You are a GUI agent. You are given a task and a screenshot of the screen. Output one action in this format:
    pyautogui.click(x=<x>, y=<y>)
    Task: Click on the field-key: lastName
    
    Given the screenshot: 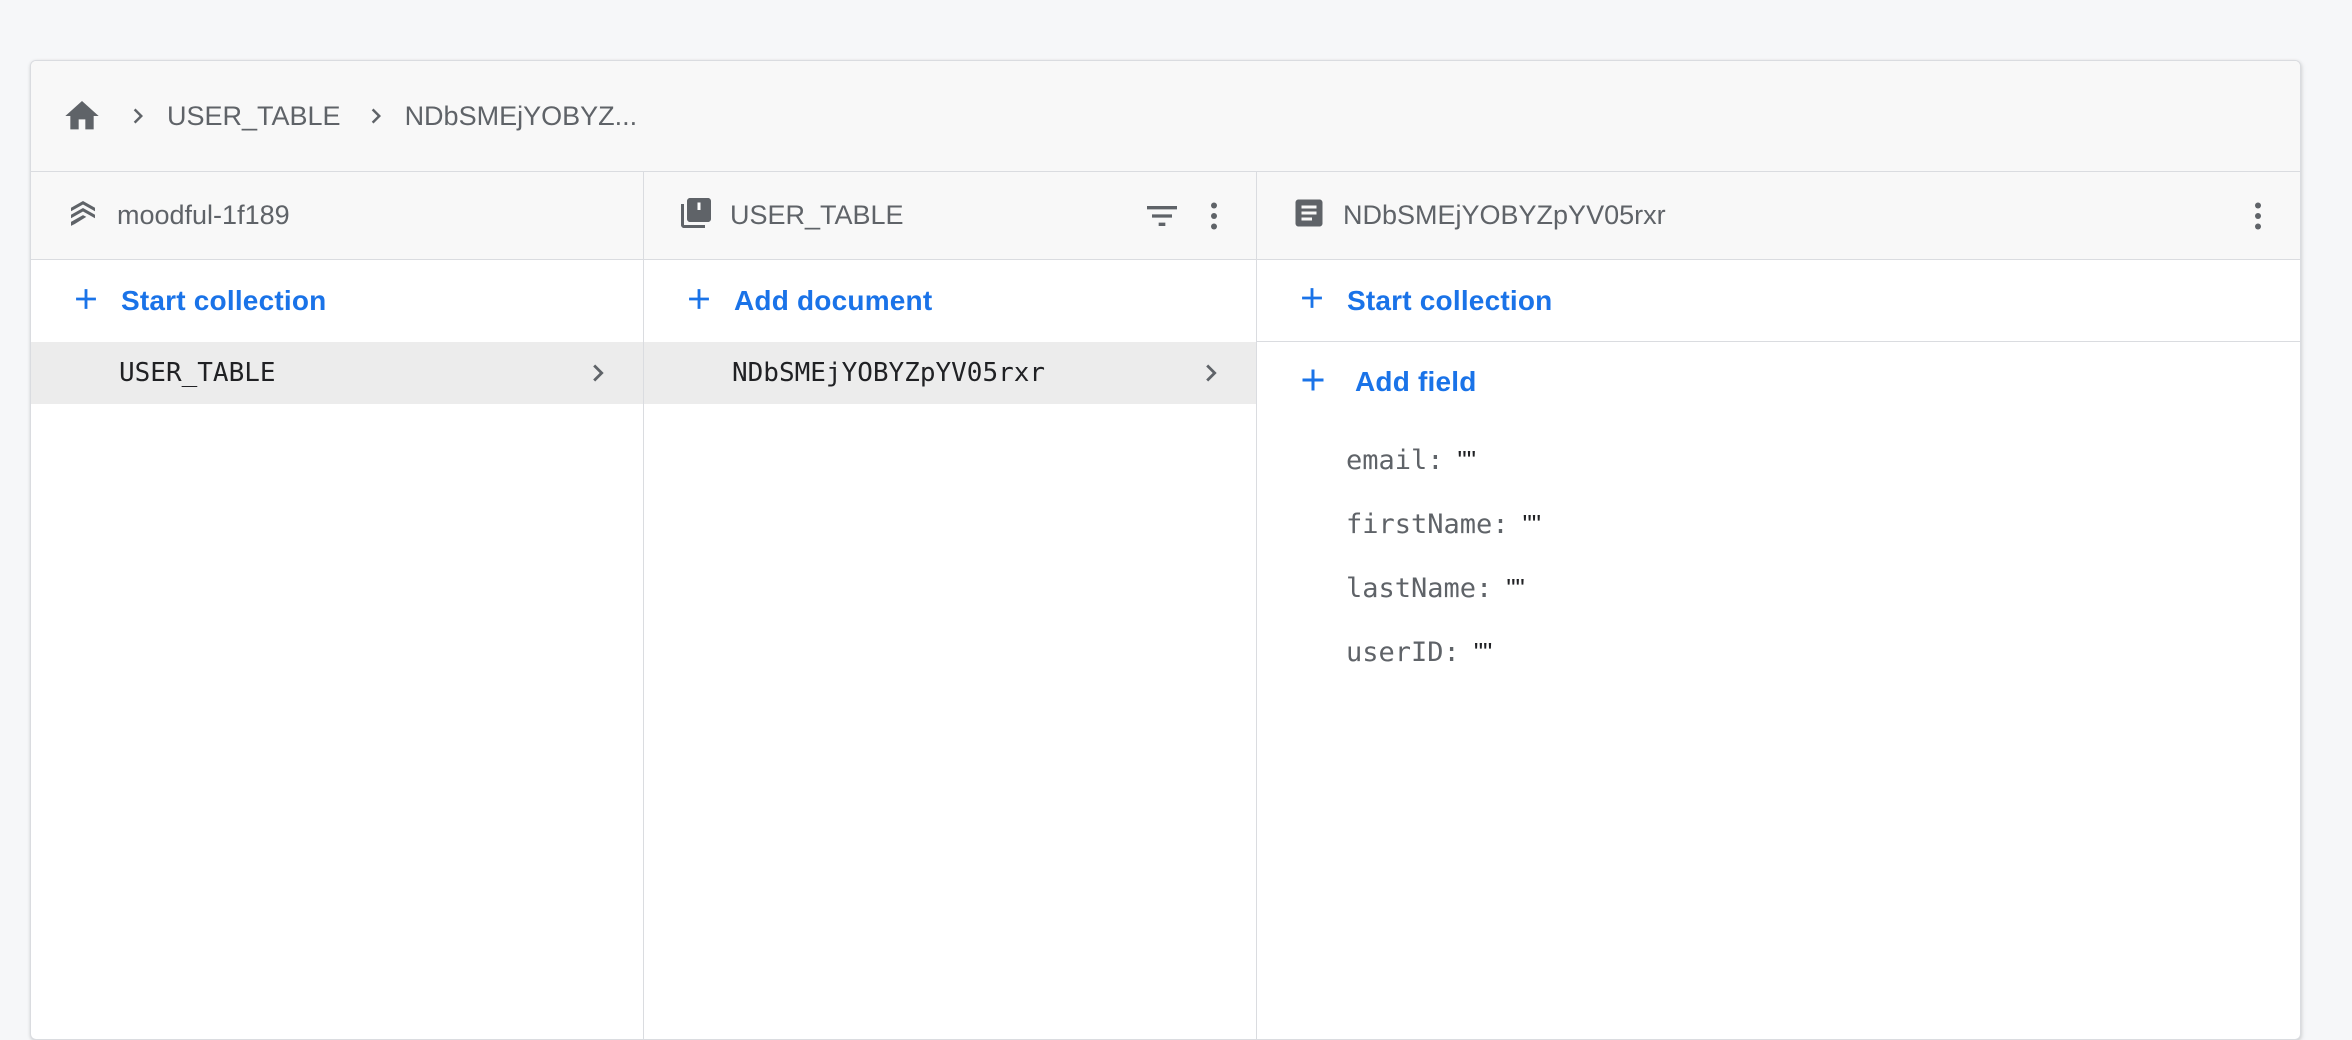 What is the action you would take?
    pyautogui.click(x=1411, y=588)
    